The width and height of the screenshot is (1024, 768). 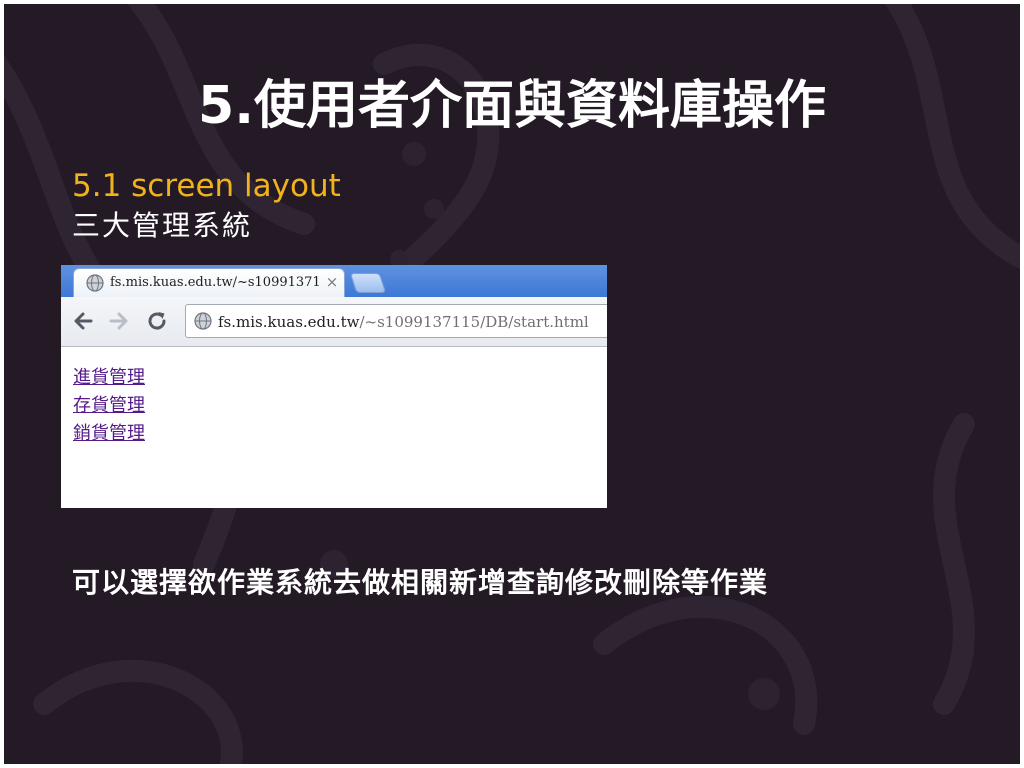 What do you see at coordinates (119, 321) in the screenshot?
I see `forward-arrow-icon` at bounding box center [119, 321].